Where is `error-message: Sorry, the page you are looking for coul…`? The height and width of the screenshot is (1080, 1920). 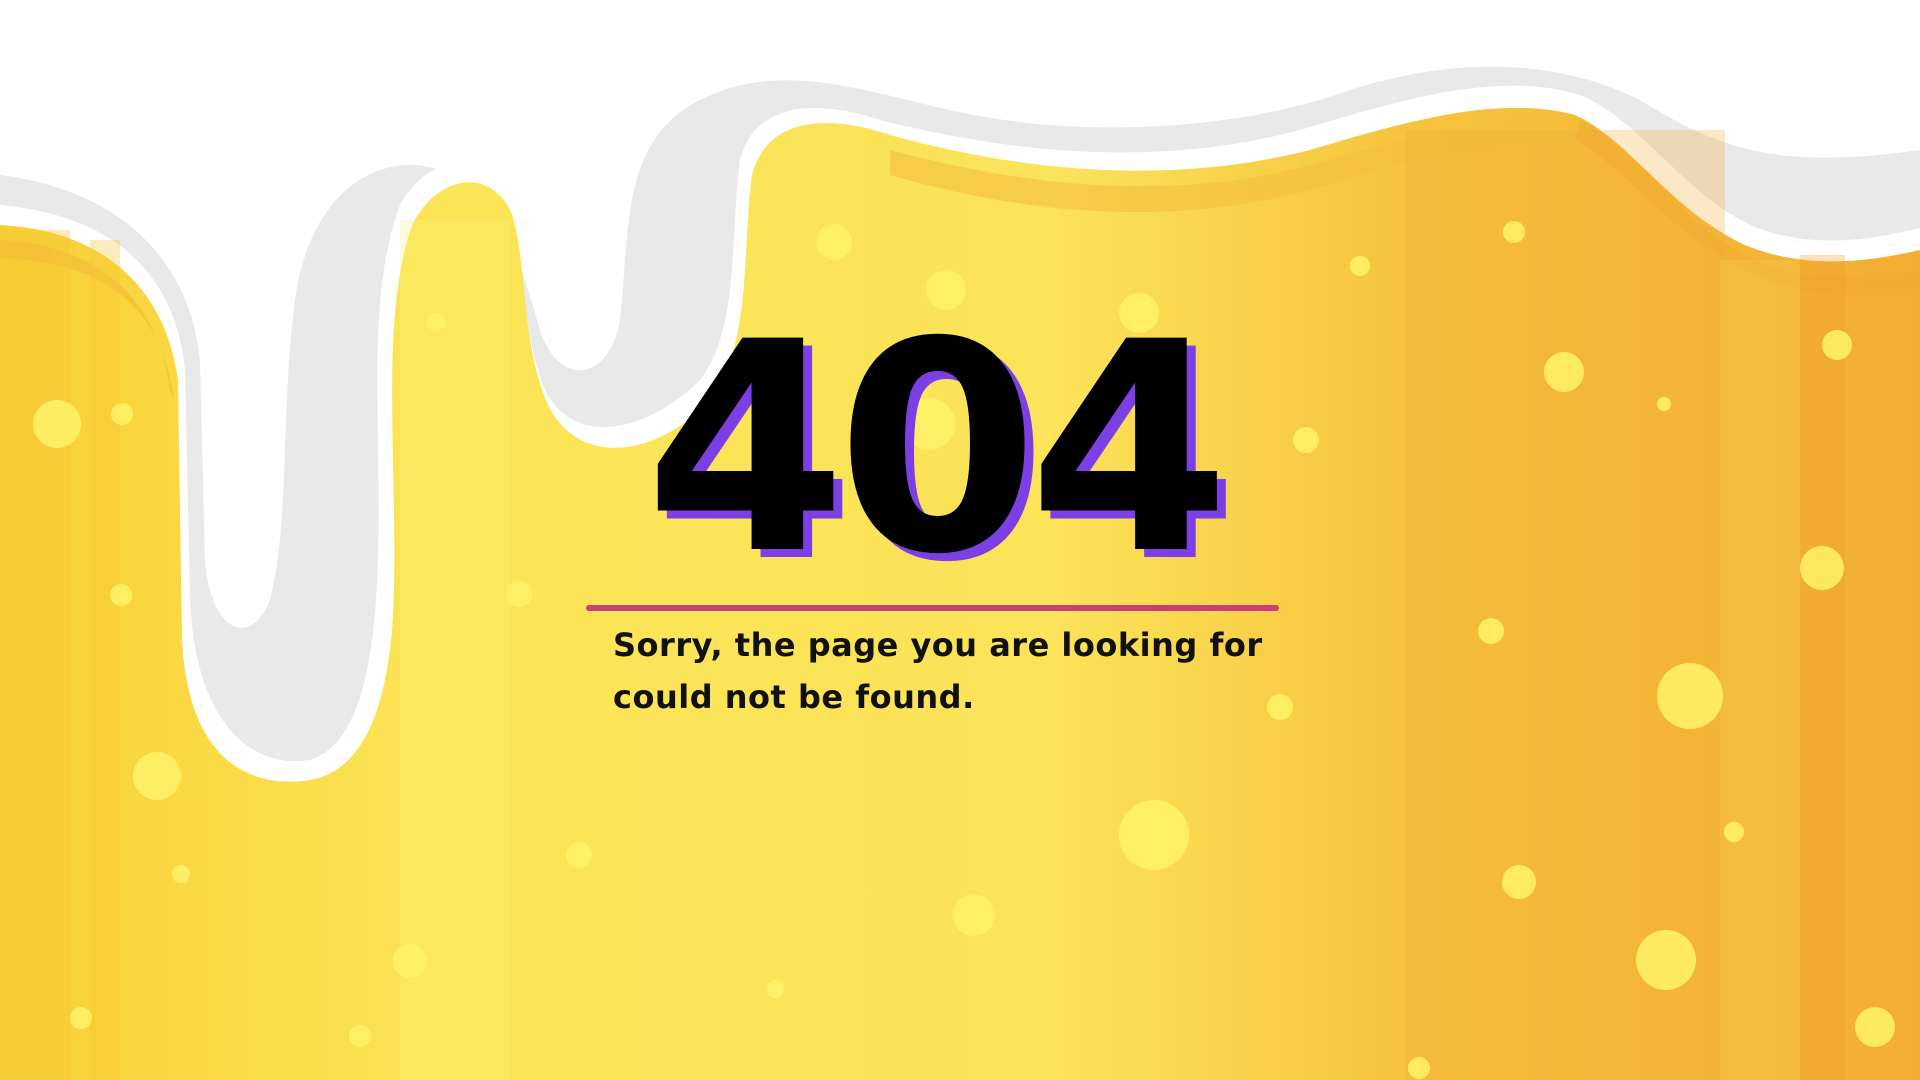 error-message: Sorry, the page you are looking for coul… is located at coordinates (938, 671).